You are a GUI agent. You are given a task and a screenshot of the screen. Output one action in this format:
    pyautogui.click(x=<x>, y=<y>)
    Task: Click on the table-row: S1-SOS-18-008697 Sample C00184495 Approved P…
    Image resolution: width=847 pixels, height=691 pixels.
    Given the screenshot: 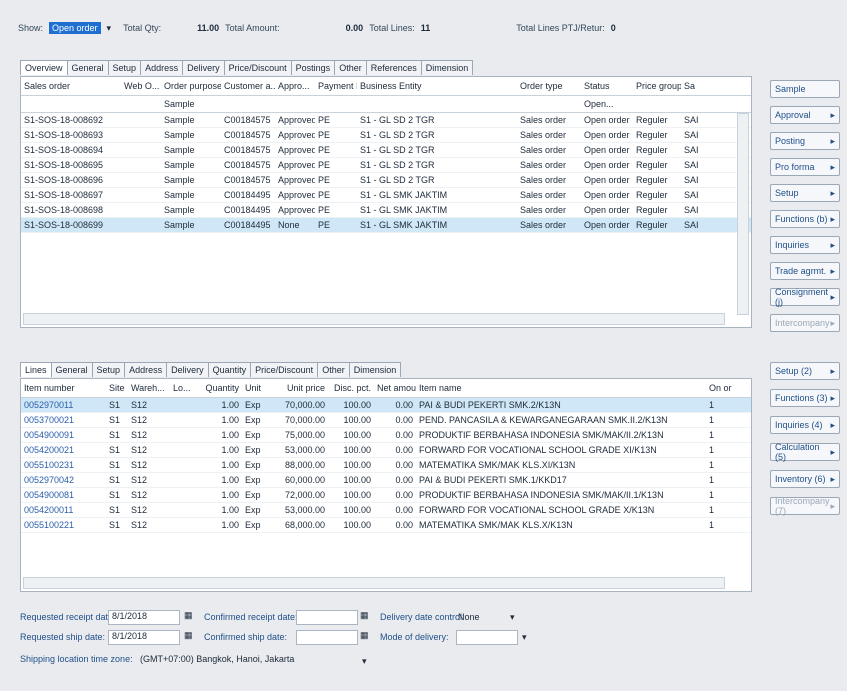 What is the action you would take?
    pyautogui.click(x=386, y=195)
    